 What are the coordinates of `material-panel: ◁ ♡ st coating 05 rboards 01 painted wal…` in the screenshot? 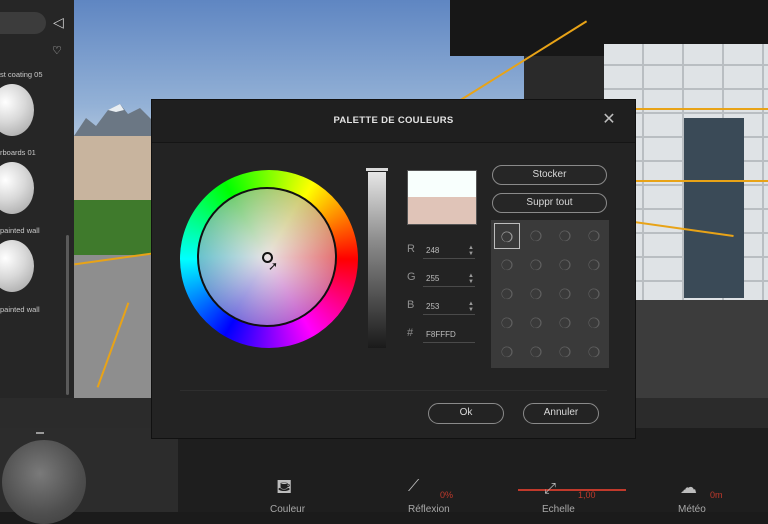 It's located at (37, 199).